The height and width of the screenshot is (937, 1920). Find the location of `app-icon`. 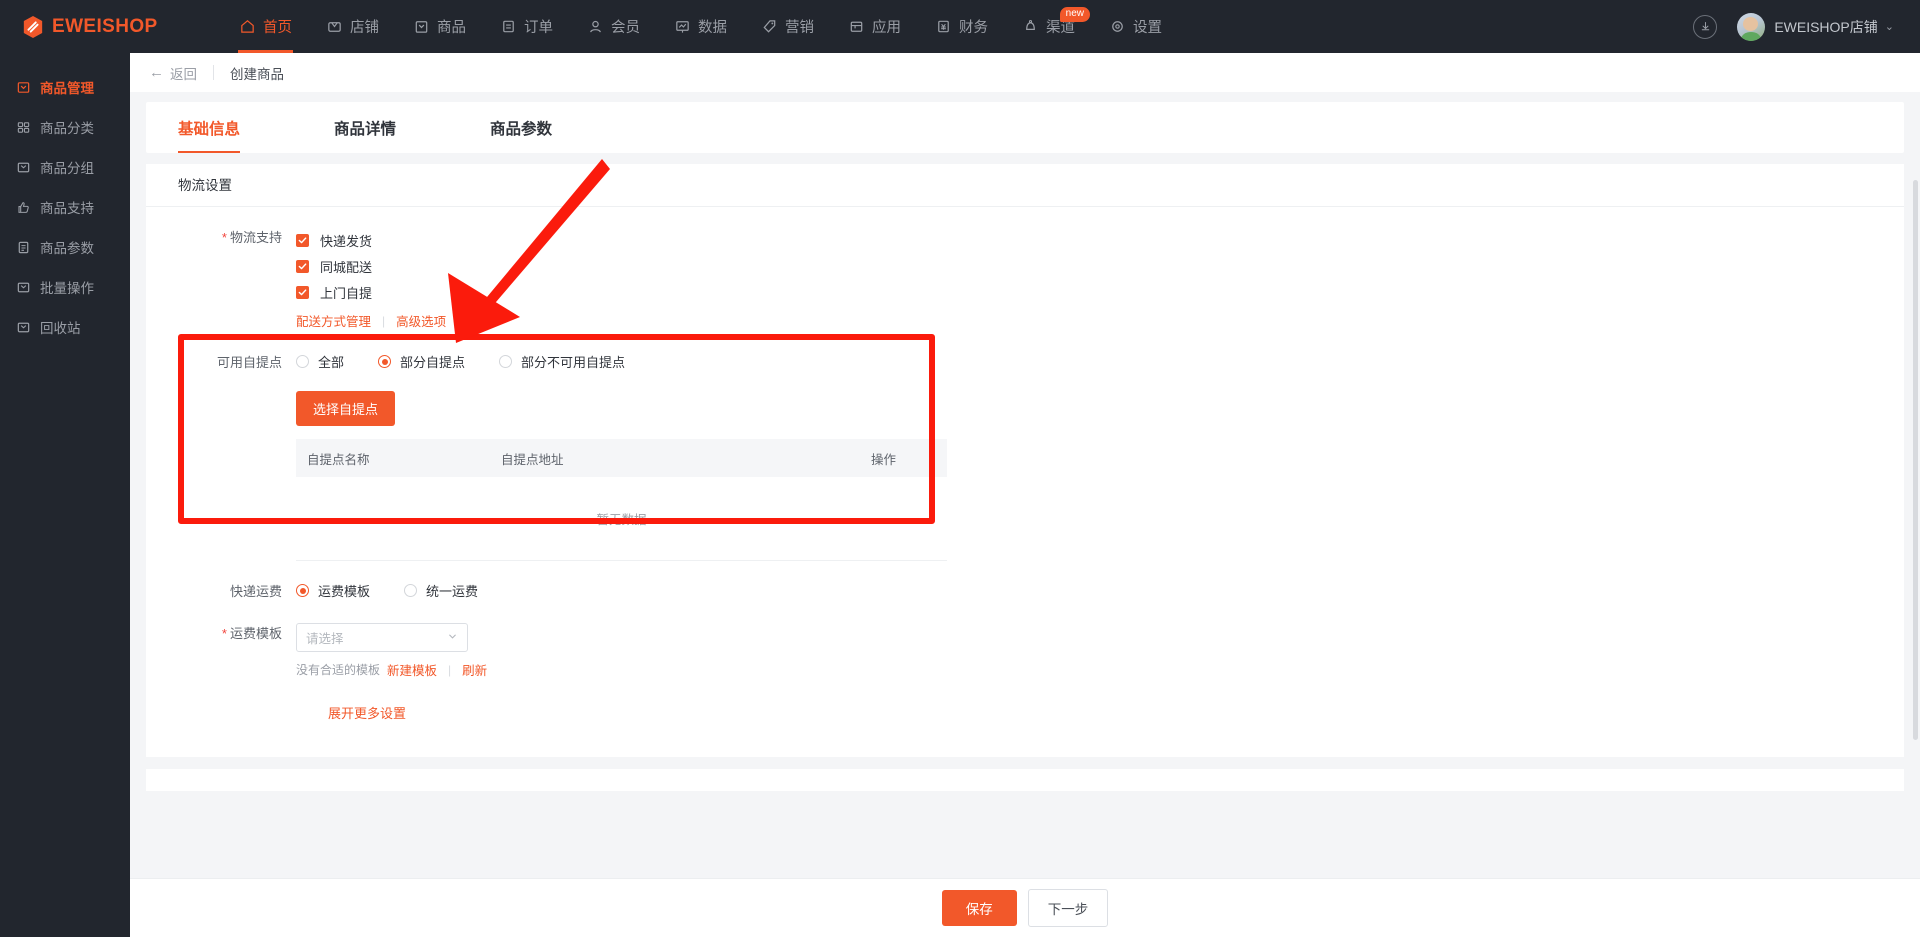

app-icon is located at coordinates (856, 26).